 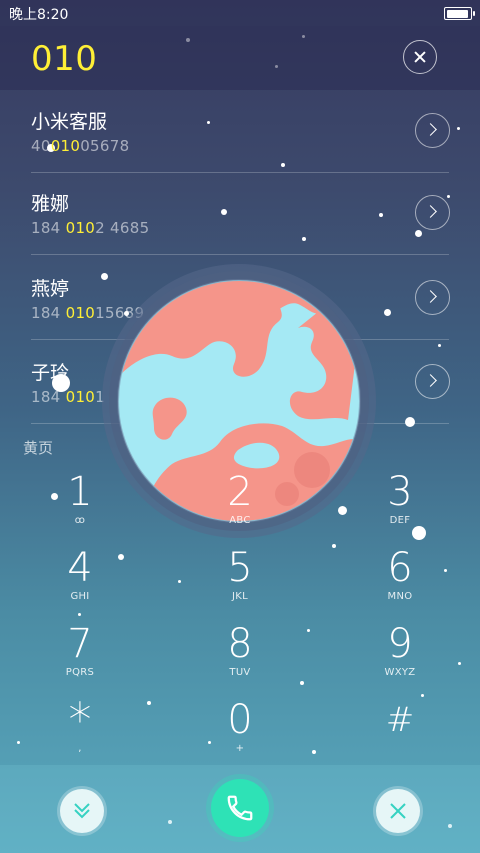 I want to click on chevron-double-down-icon, so click(x=82, y=811).